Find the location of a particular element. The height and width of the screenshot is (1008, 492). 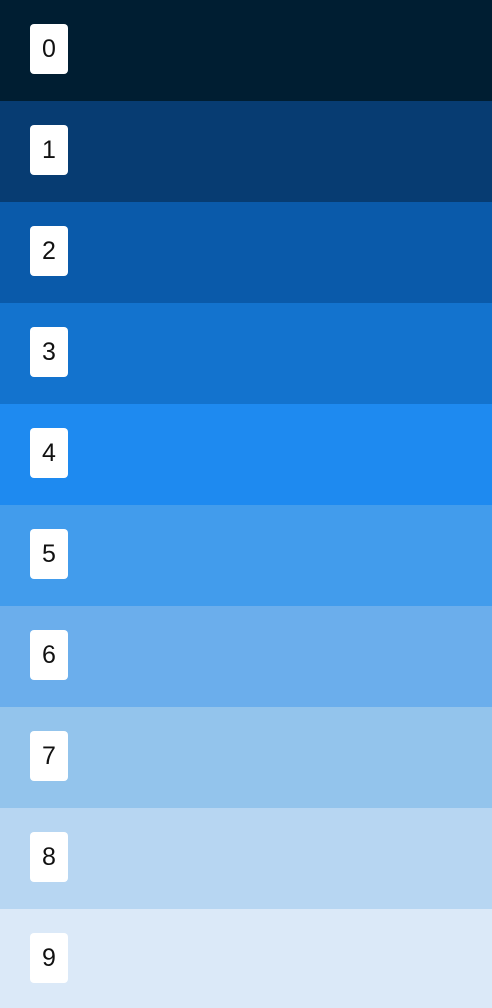

color-swatch-1: 1 is located at coordinates (246, 151).